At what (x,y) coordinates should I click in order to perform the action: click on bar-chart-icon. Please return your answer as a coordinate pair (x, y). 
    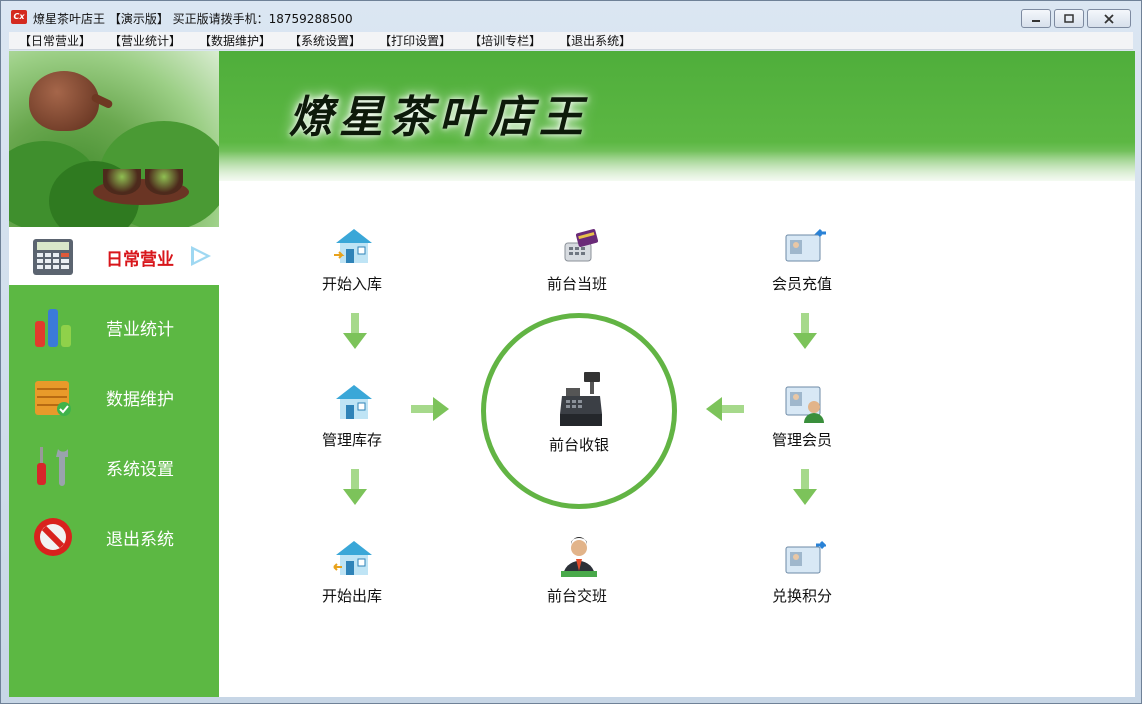
    Looking at the image, I should click on (53, 328).